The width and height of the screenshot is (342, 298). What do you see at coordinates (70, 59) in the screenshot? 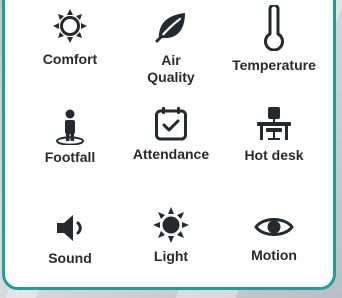
I see `tile-label: Comfort` at bounding box center [70, 59].